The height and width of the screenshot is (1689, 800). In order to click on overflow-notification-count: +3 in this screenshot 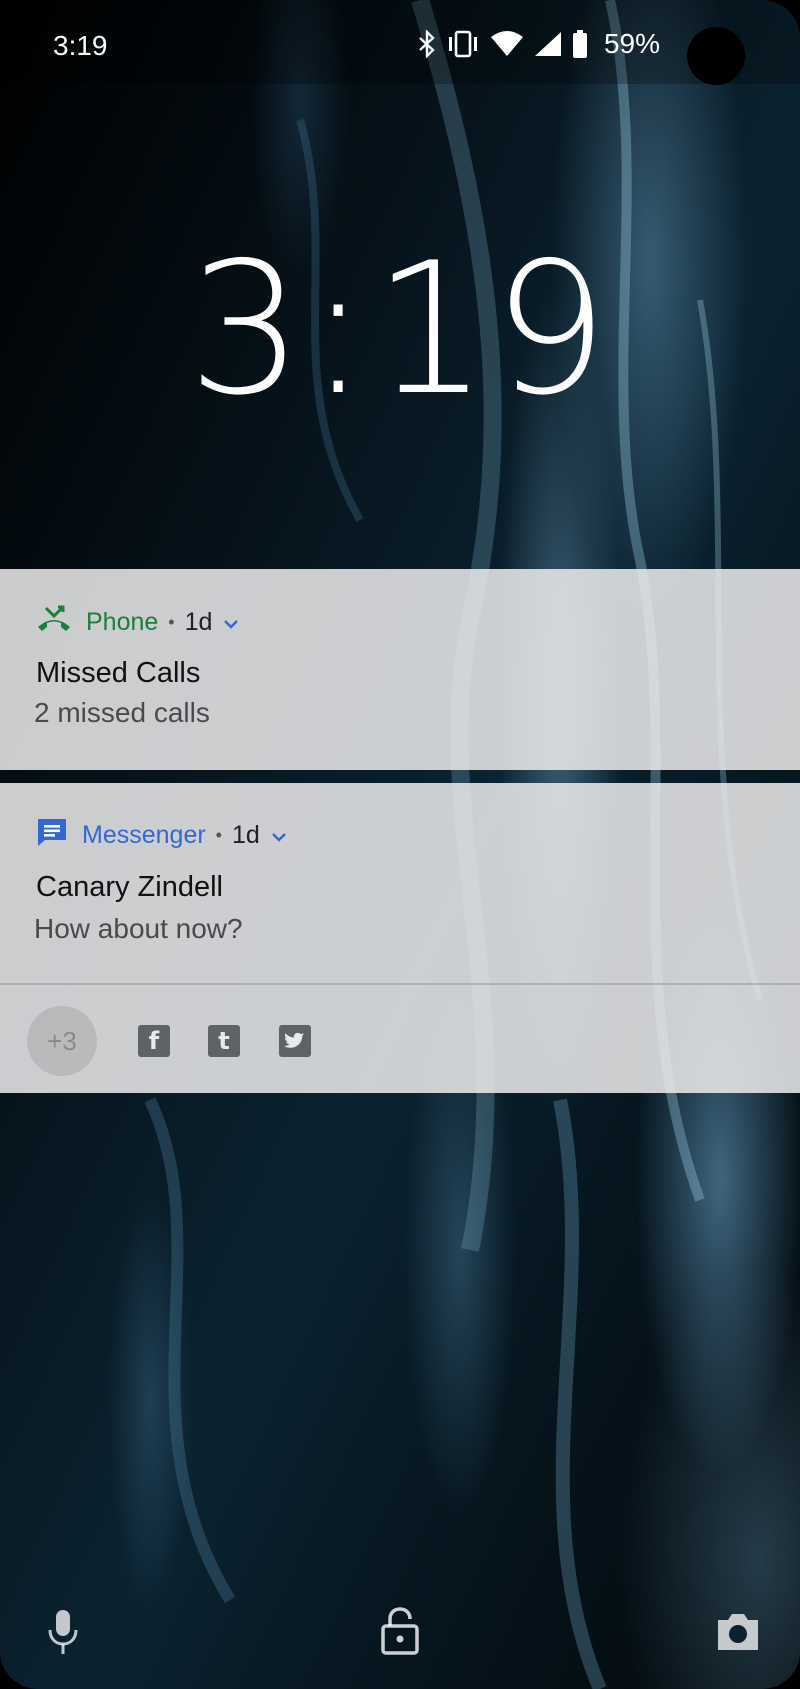, I will do `click(62, 1041)`.